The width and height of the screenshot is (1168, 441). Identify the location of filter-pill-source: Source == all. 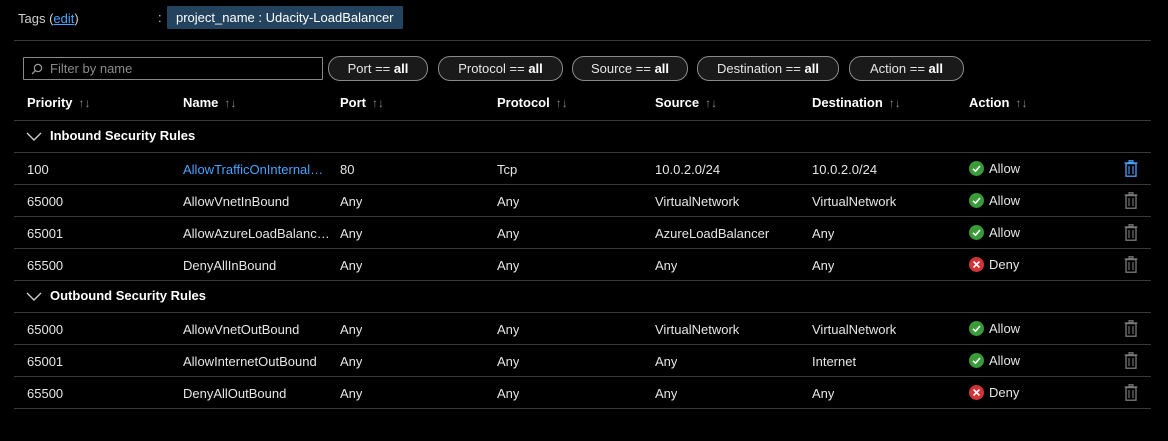
(630, 68).